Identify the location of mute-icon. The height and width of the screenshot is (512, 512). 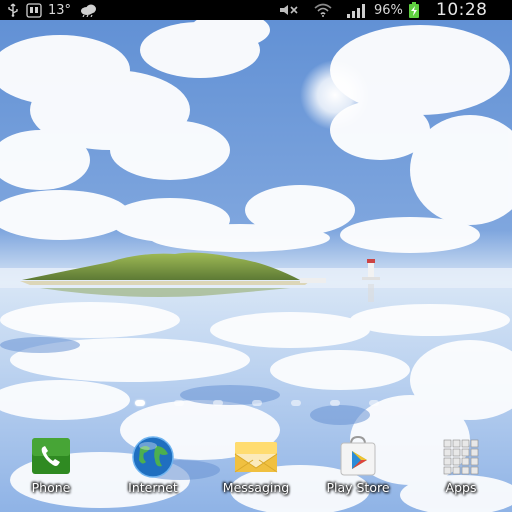
(289, 10).